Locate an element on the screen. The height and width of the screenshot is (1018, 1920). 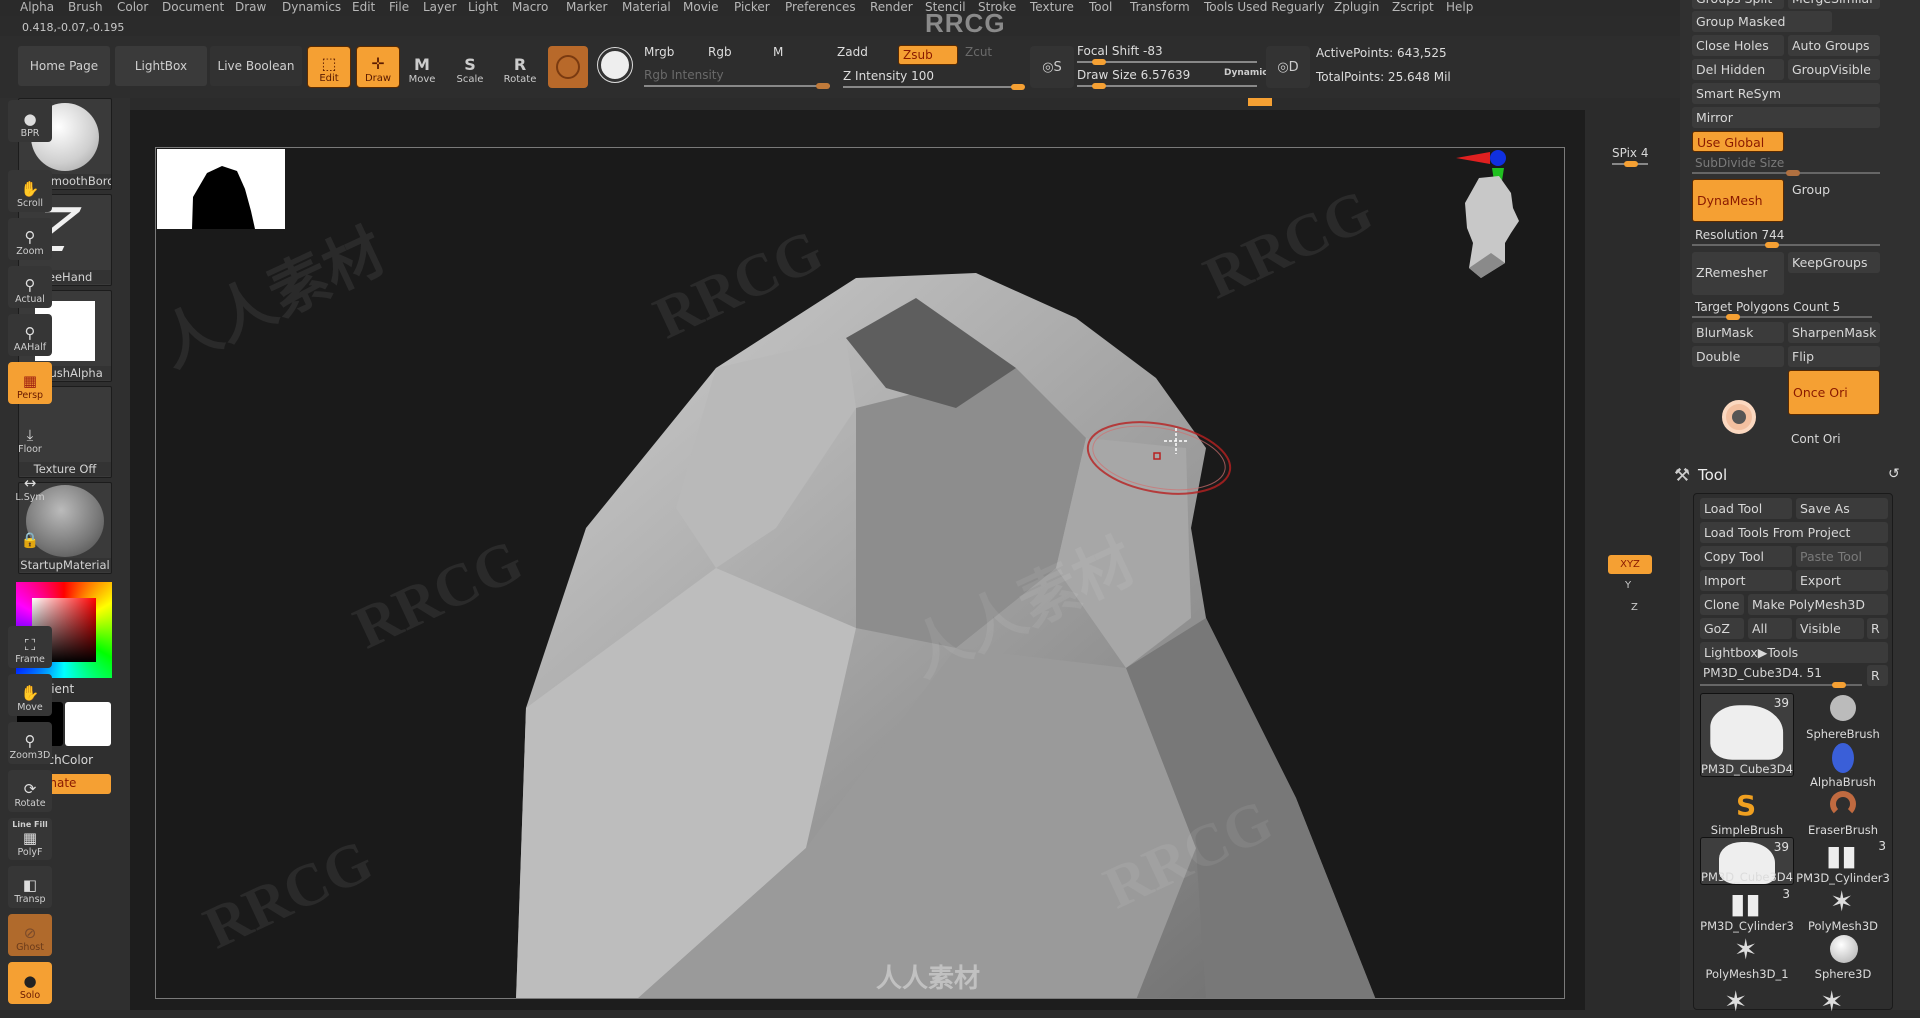
head-navigator is located at coordinates (1491, 225).